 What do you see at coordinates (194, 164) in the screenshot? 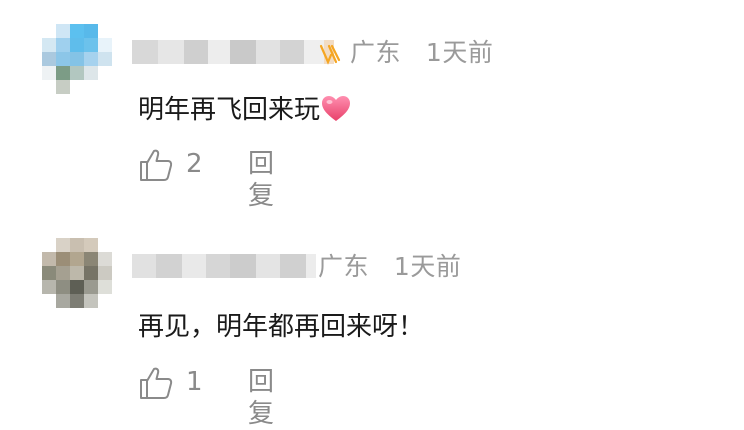
I see `like-count: 2` at bounding box center [194, 164].